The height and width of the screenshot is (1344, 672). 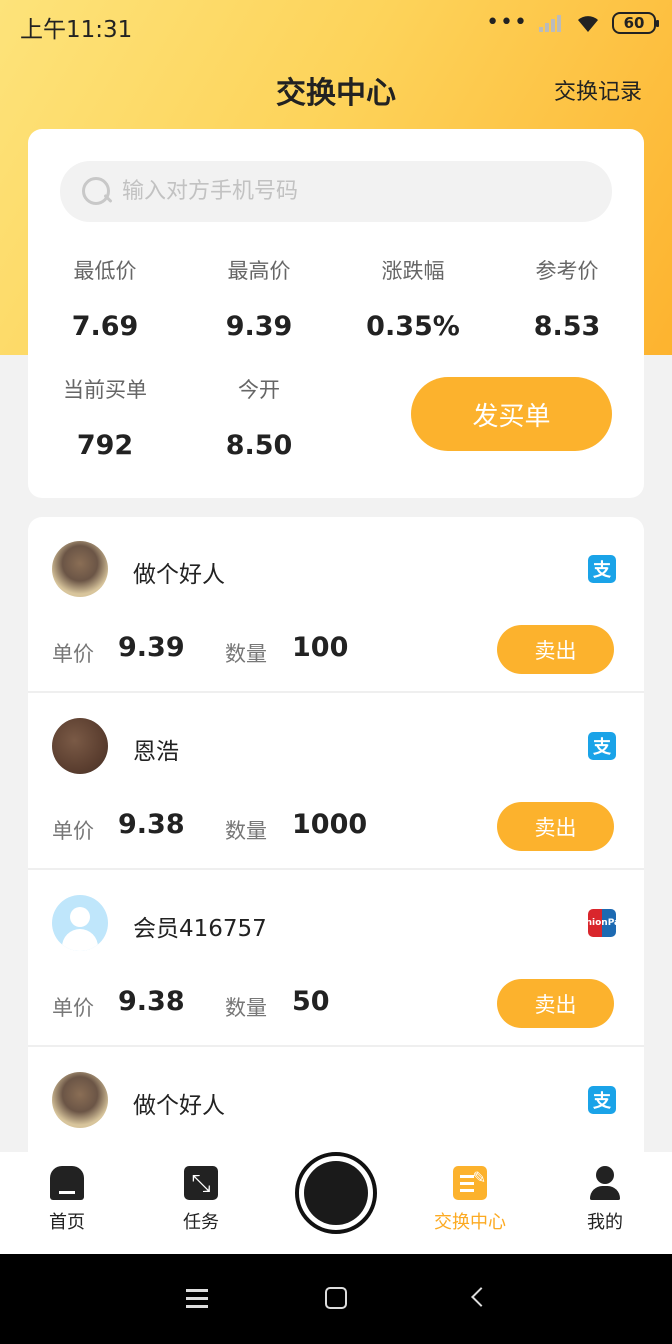 I want to click on nav-item-exchange: 交换中心, so click(x=470, y=1200).